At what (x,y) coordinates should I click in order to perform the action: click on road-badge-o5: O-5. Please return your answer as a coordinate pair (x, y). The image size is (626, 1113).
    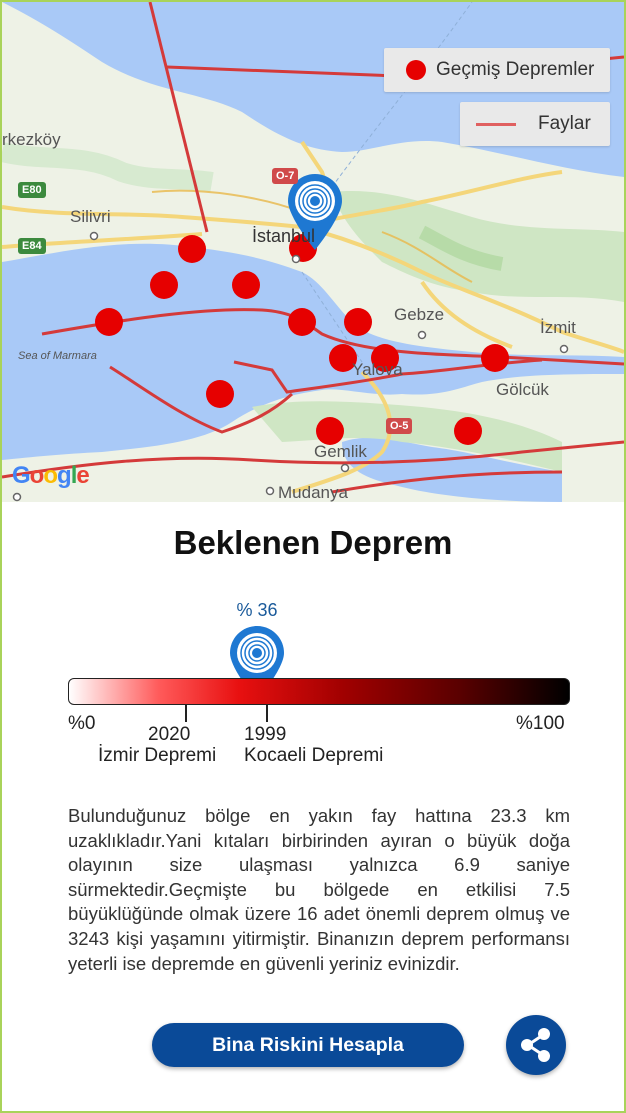
    Looking at the image, I should click on (399, 426).